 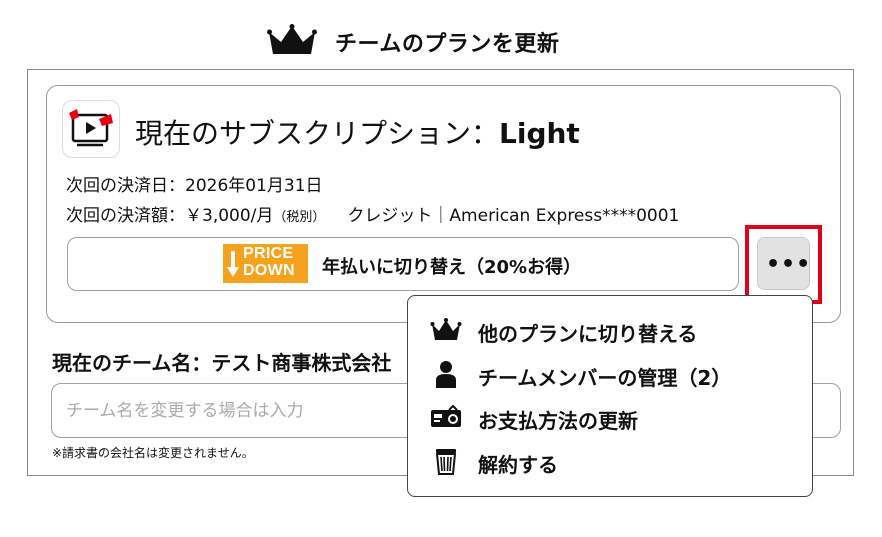 I want to click on invoice-note: ※請求書の会社名は変更されません。, so click(x=153, y=453).